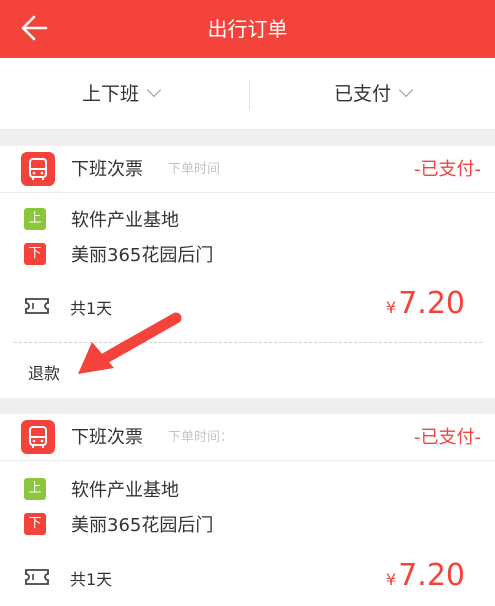  I want to click on refund-button: 退款, so click(44, 372).